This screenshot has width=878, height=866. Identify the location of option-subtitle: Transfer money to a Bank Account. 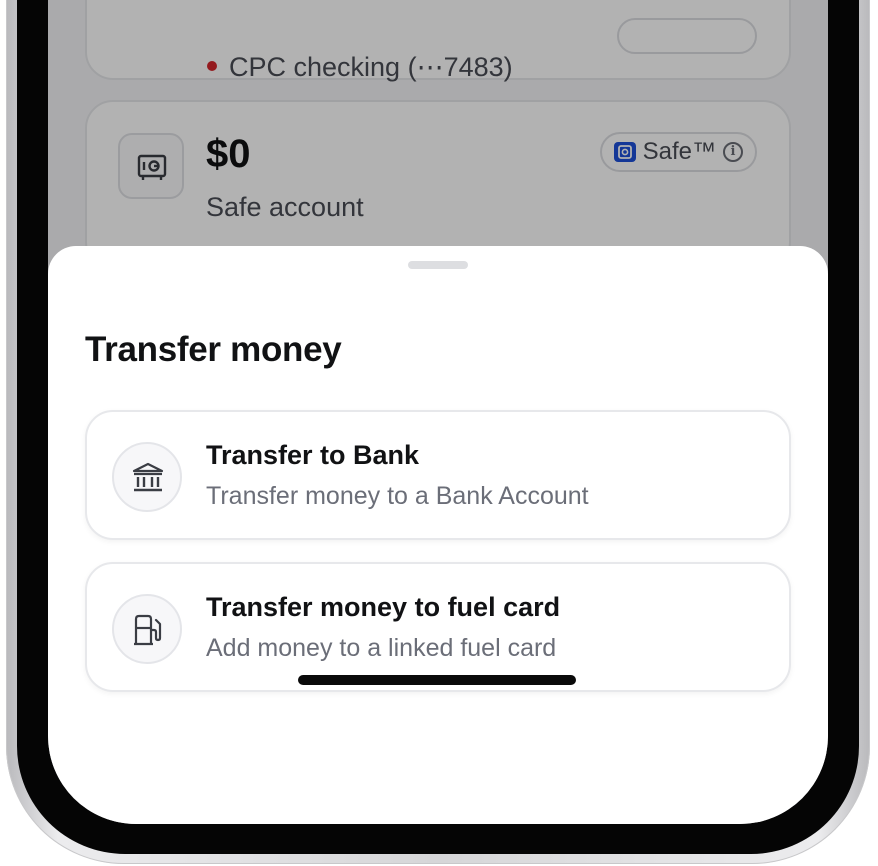
(397, 496).